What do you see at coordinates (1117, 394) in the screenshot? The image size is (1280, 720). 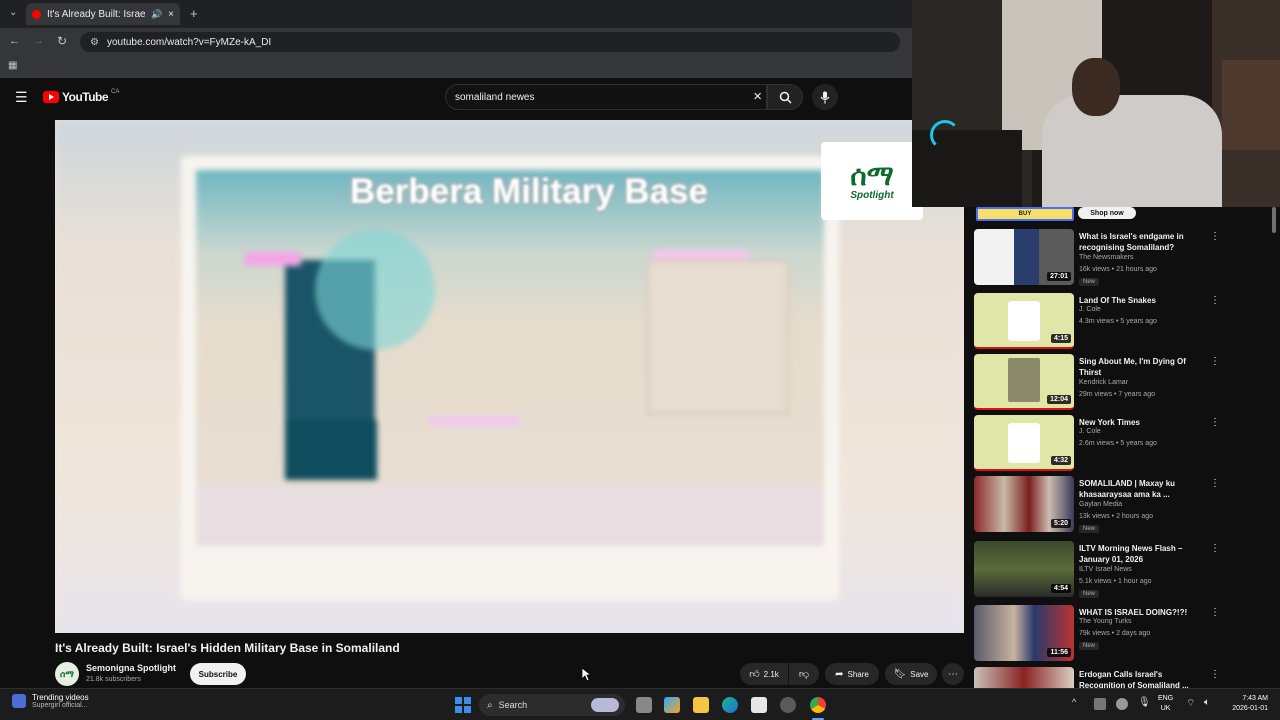 I see `video-meta: 29m views • 7 years ago` at bounding box center [1117, 394].